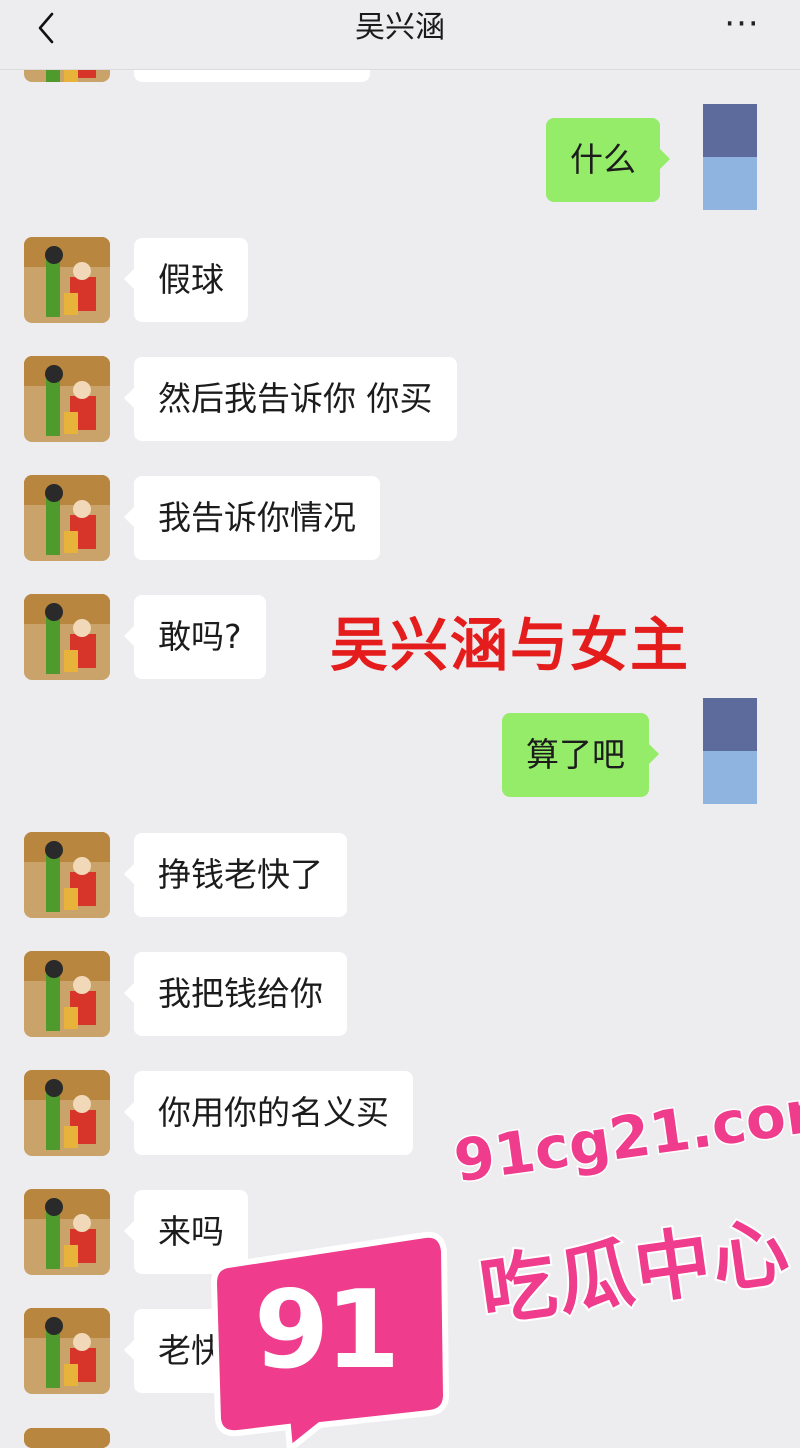  What do you see at coordinates (252, 518) in the screenshot?
I see `received-message-bubble: 我告诉你情况` at bounding box center [252, 518].